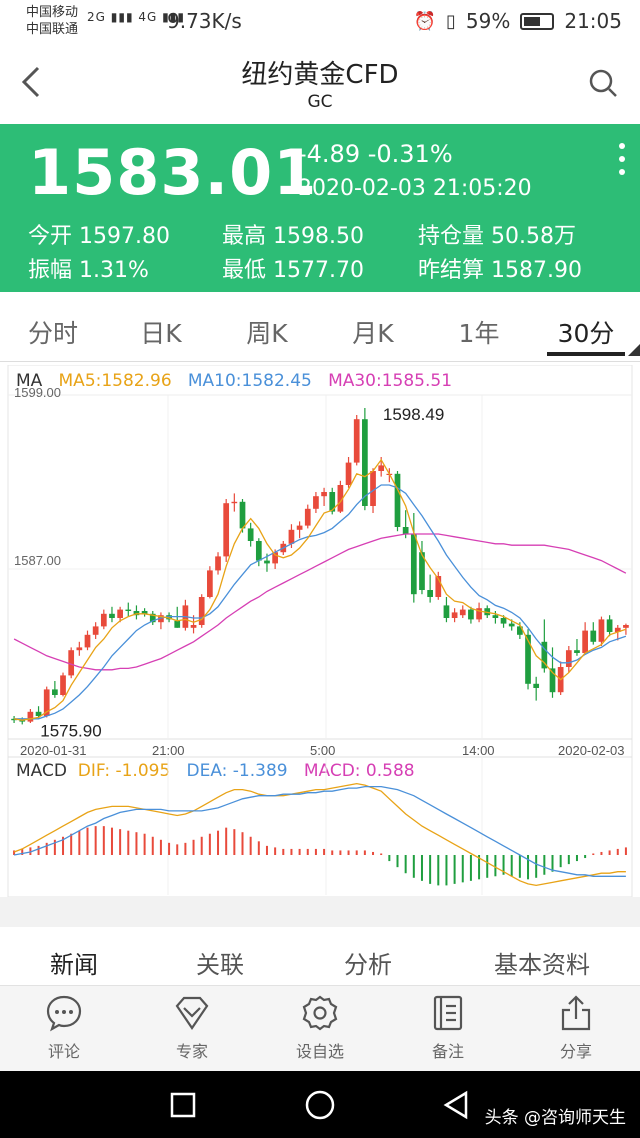 This screenshot has height=1138, width=640. What do you see at coordinates (37, 560) in the screenshot?
I see `y-tick-label: 1587.00` at bounding box center [37, 560].